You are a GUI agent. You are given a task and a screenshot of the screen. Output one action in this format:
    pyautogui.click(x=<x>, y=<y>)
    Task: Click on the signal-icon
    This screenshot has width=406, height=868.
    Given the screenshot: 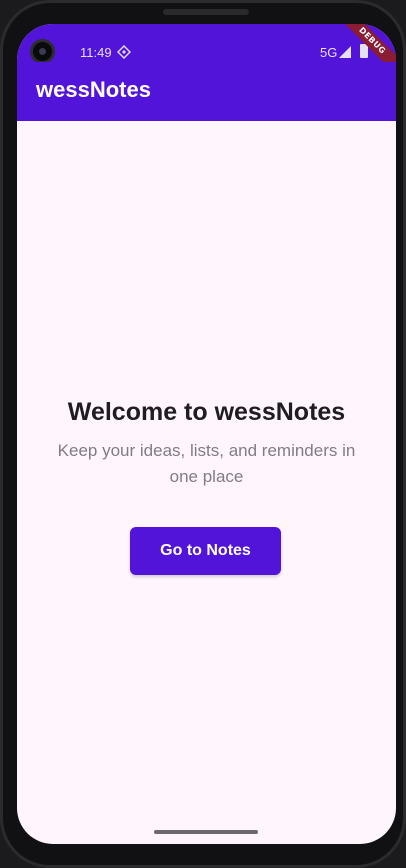 What is the action you would take?
    pyautogui.click(x=345, y=52)
    